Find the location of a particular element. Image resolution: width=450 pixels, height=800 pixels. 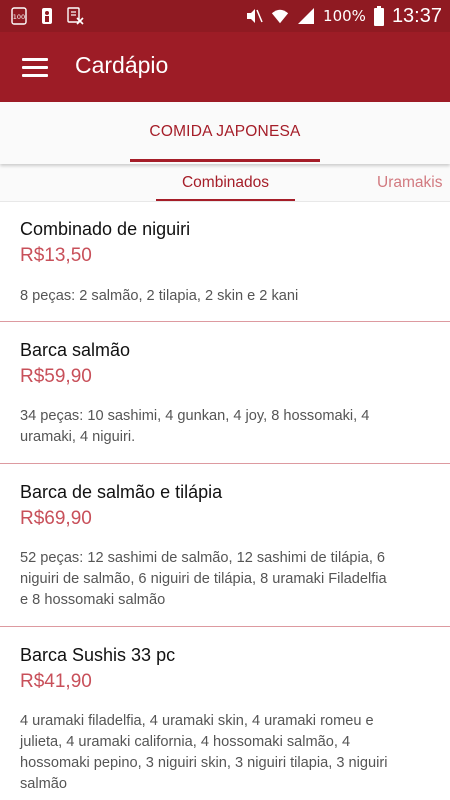

notification-icons: 100 is located at coordinates (47, 16).